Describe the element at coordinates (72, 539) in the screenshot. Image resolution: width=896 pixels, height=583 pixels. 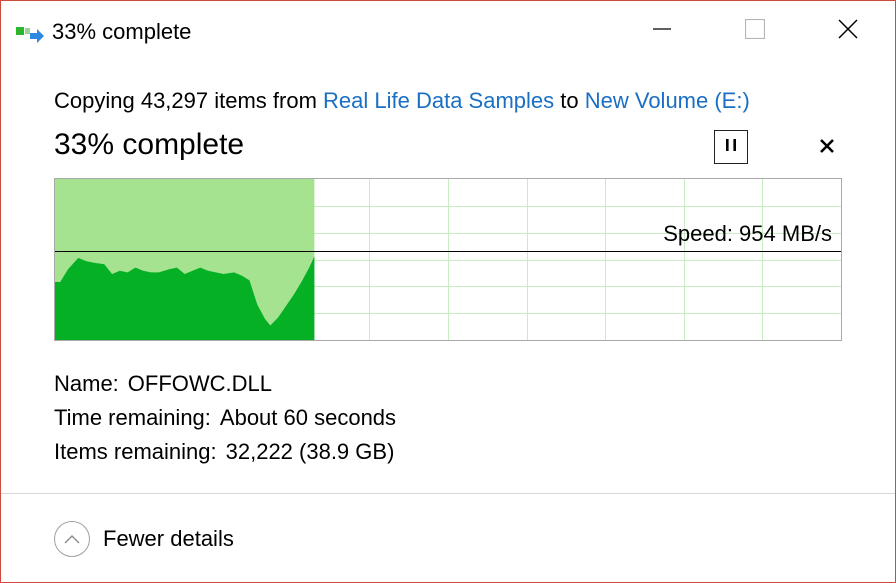
I see `chevron-up-icon` at that location.